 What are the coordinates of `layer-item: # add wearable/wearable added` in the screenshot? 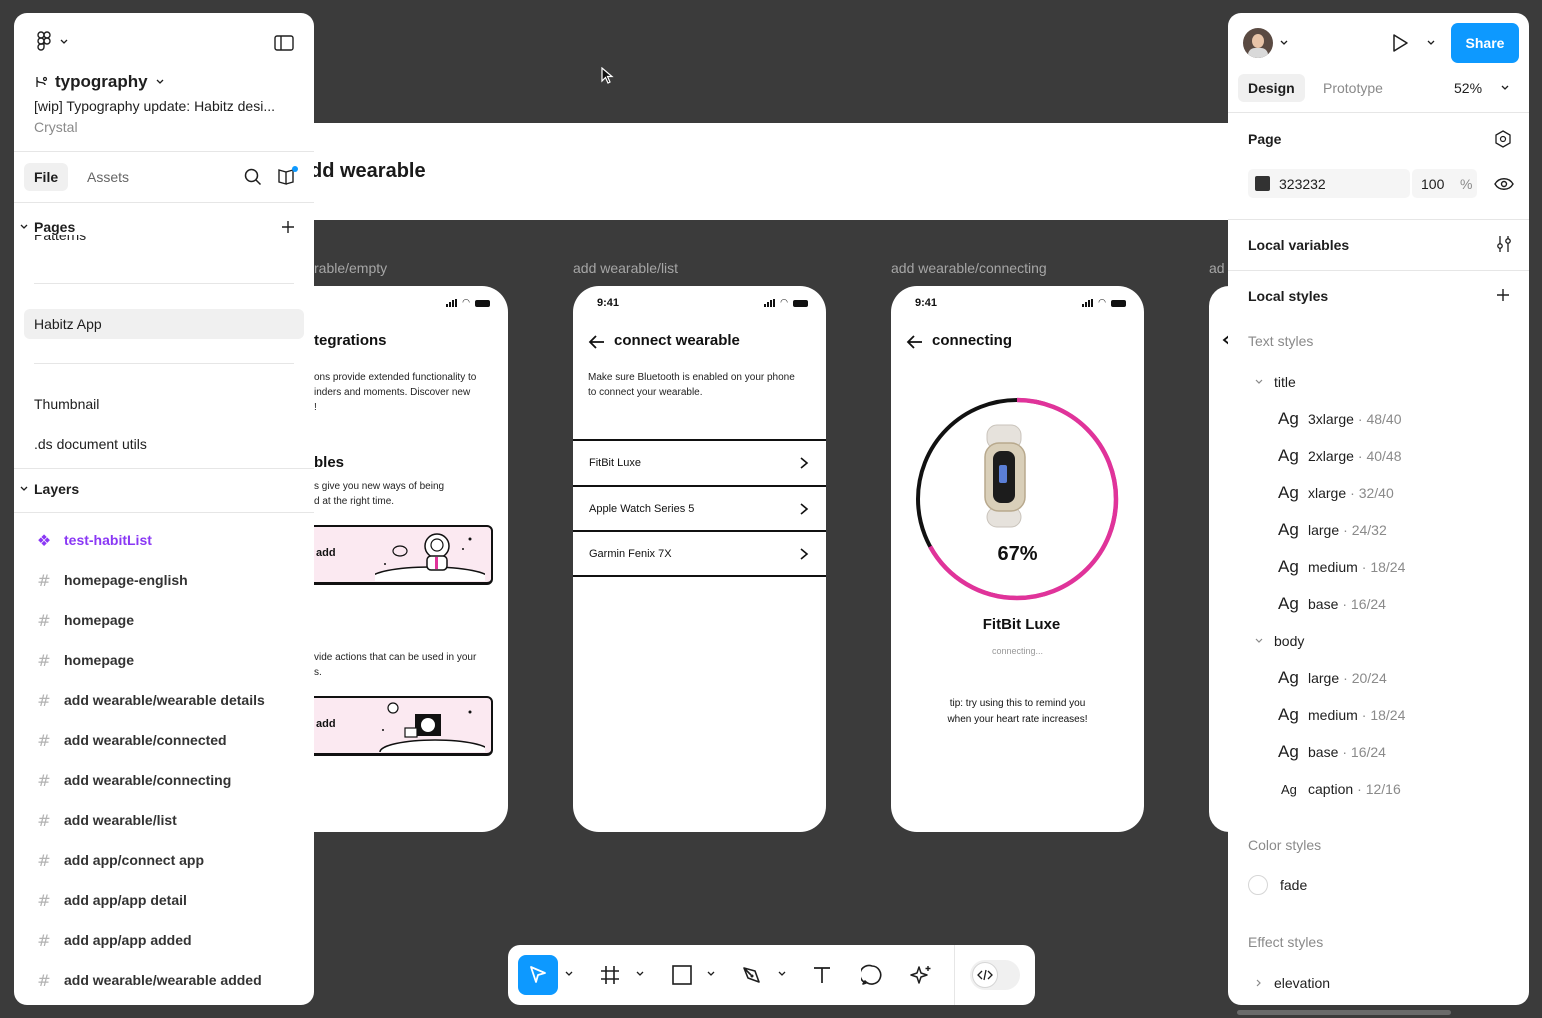 It's located at (147, 980).